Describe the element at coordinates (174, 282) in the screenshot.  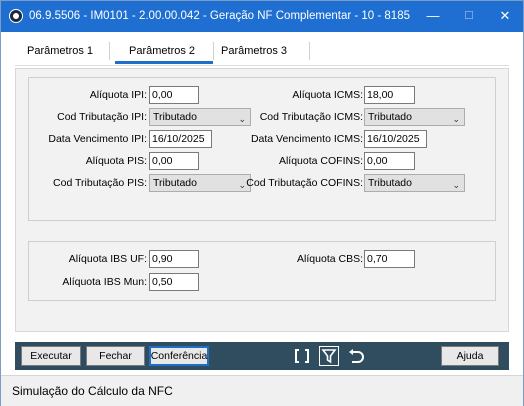
I see `aliquota-ibs-mun-input: 0,50` at that location.